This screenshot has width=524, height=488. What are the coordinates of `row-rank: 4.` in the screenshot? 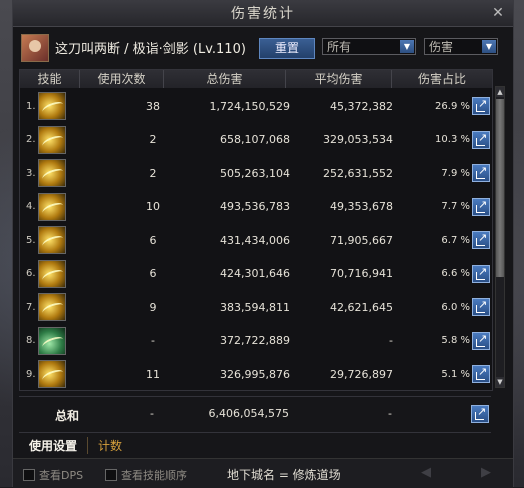 It's located at (31, 206).